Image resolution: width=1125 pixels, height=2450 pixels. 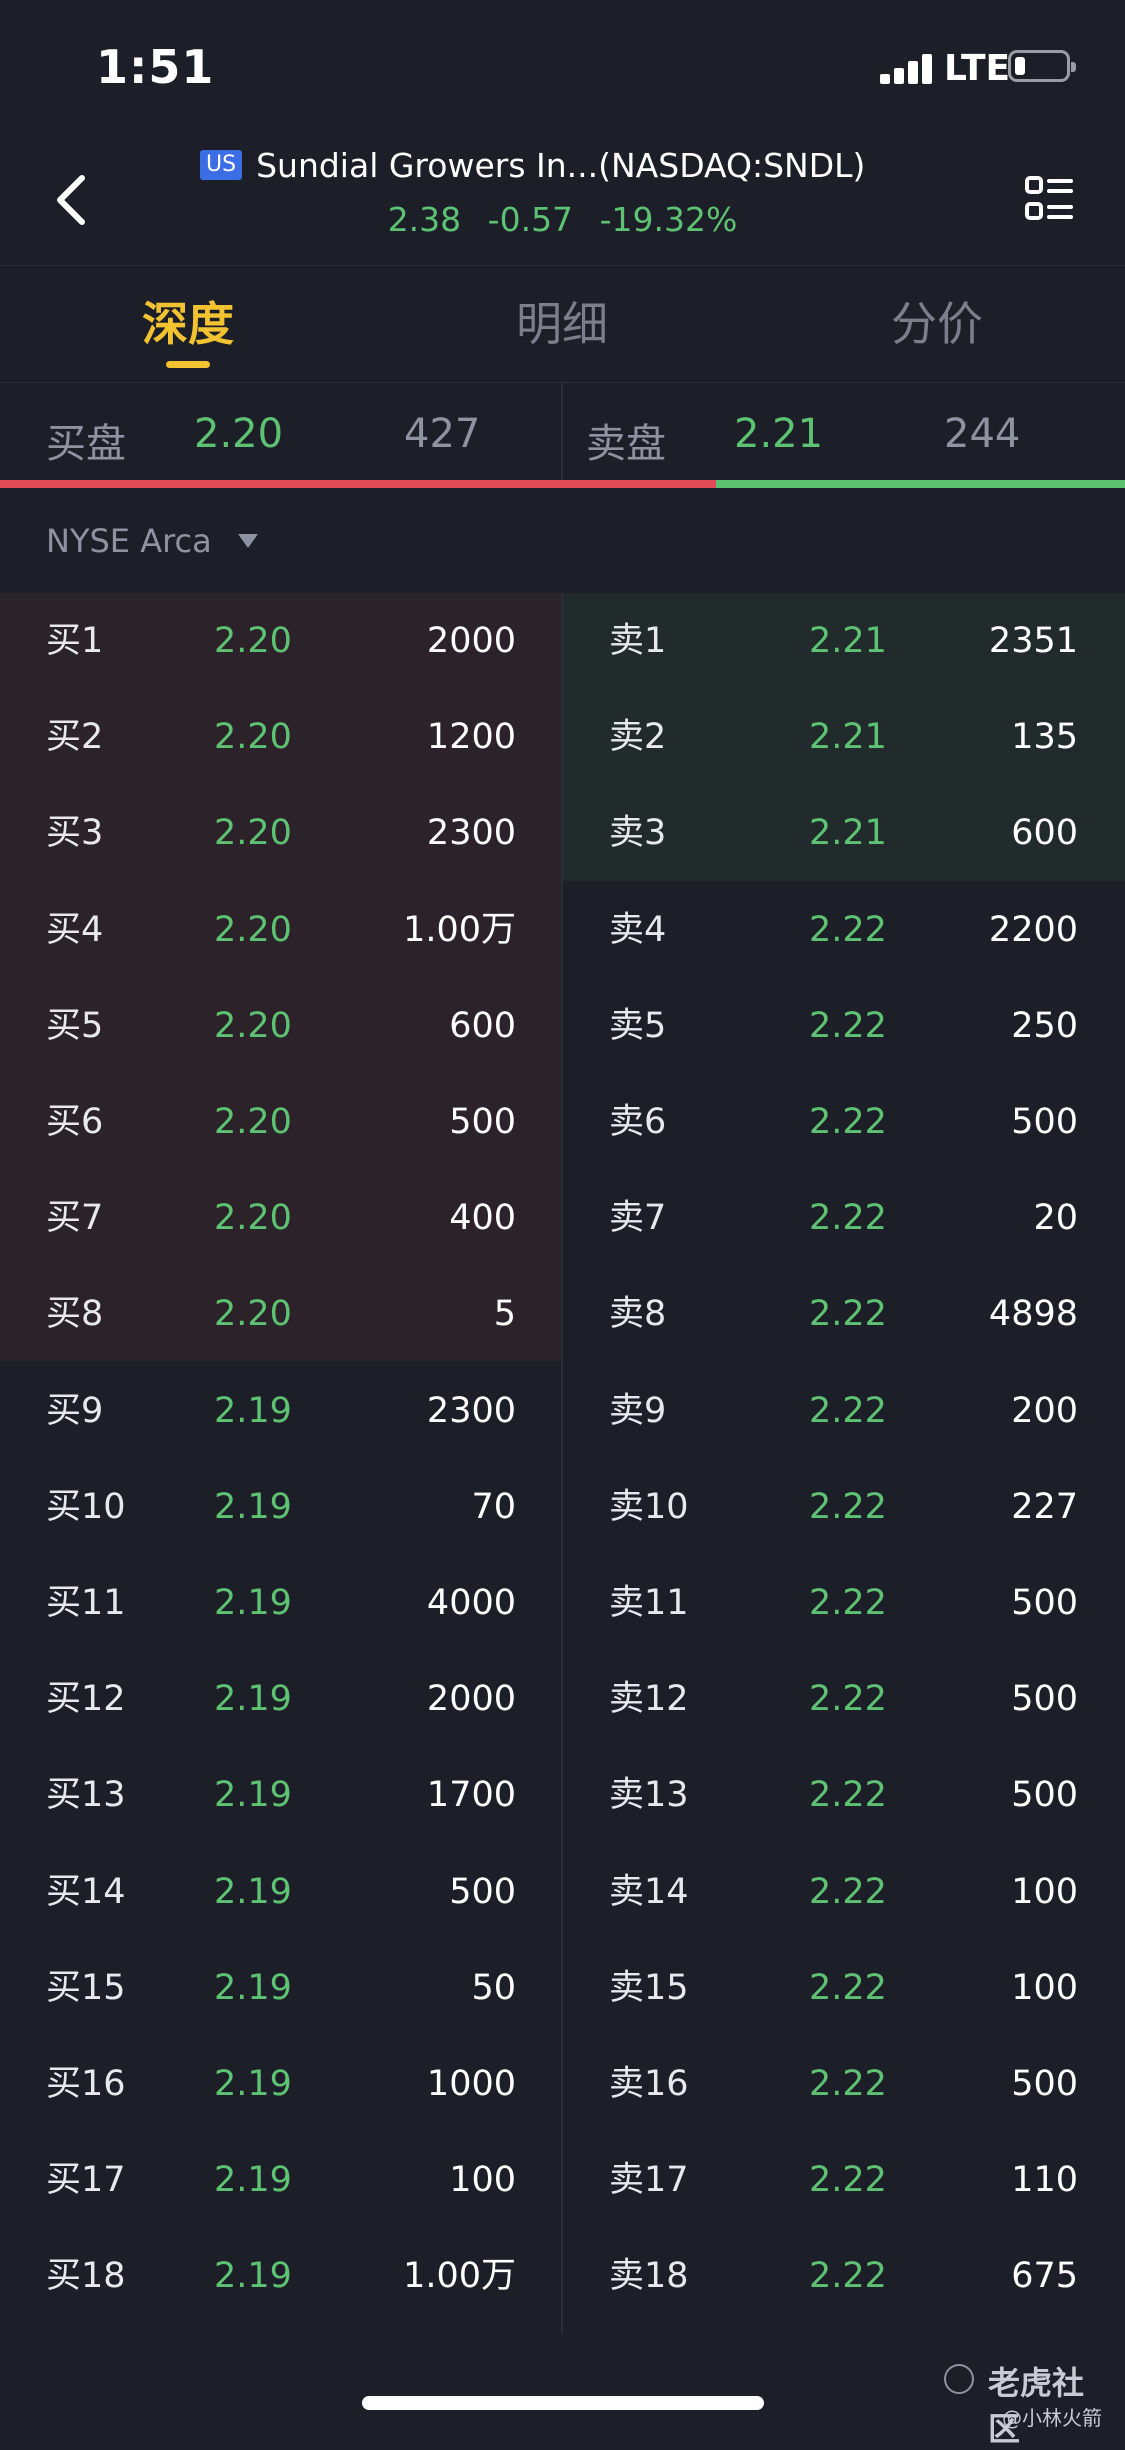 I want to click on level-label: 卖18, so click(x=649, y=2276).